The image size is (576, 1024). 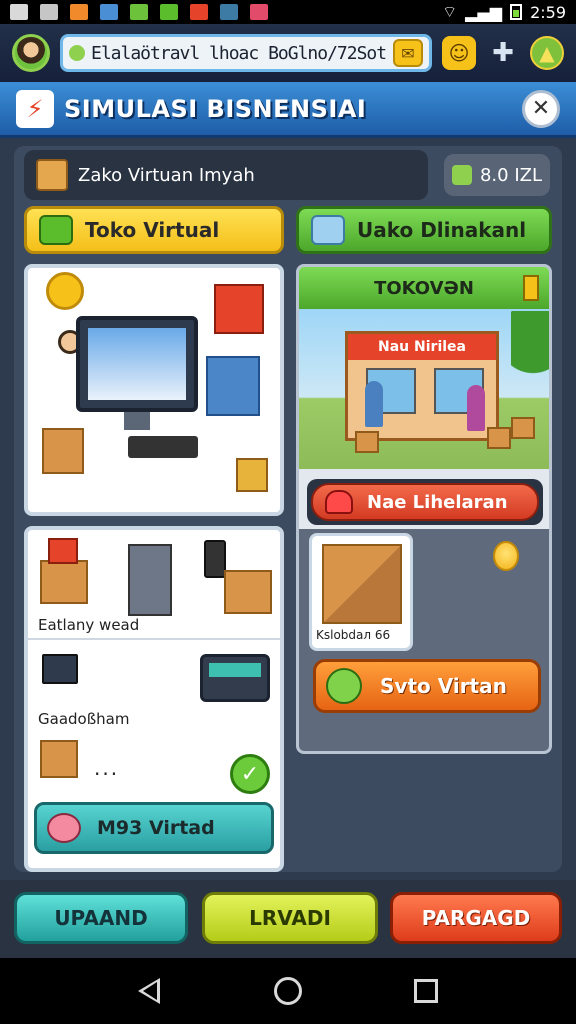 What do you see at coordinates (506, 556) in the screenshot?
I see `coin-icon` at bounding box center [506, 556].